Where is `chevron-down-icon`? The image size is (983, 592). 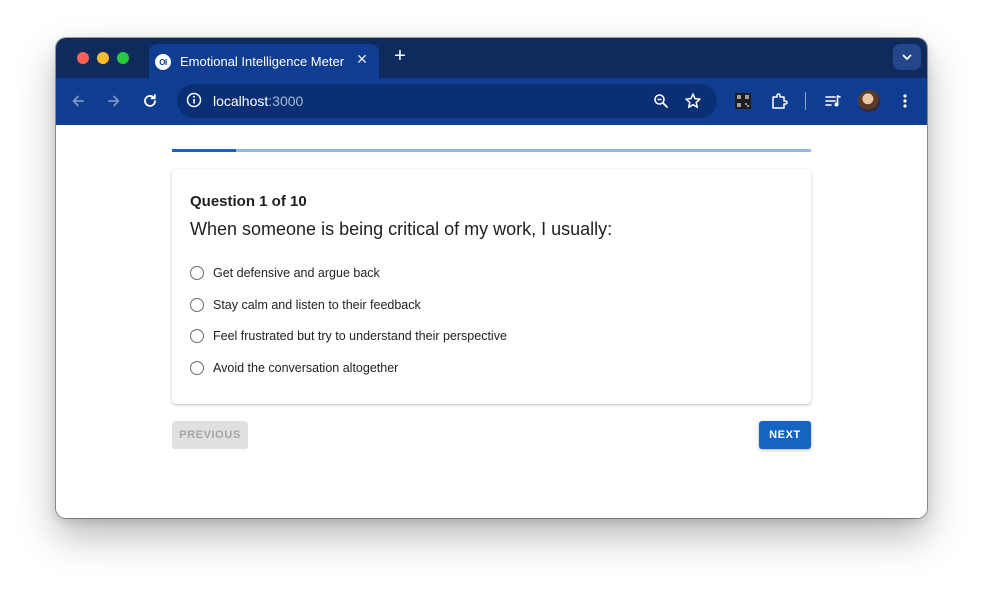
chevron-down-icon is located at coordinates (907, 57).